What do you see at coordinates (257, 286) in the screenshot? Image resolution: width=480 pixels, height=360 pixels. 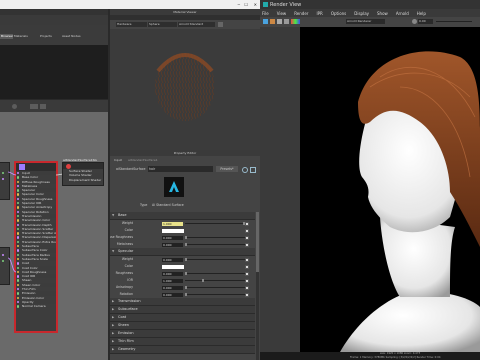 I see `property-scrollbar` at bounding box center [257, 286].